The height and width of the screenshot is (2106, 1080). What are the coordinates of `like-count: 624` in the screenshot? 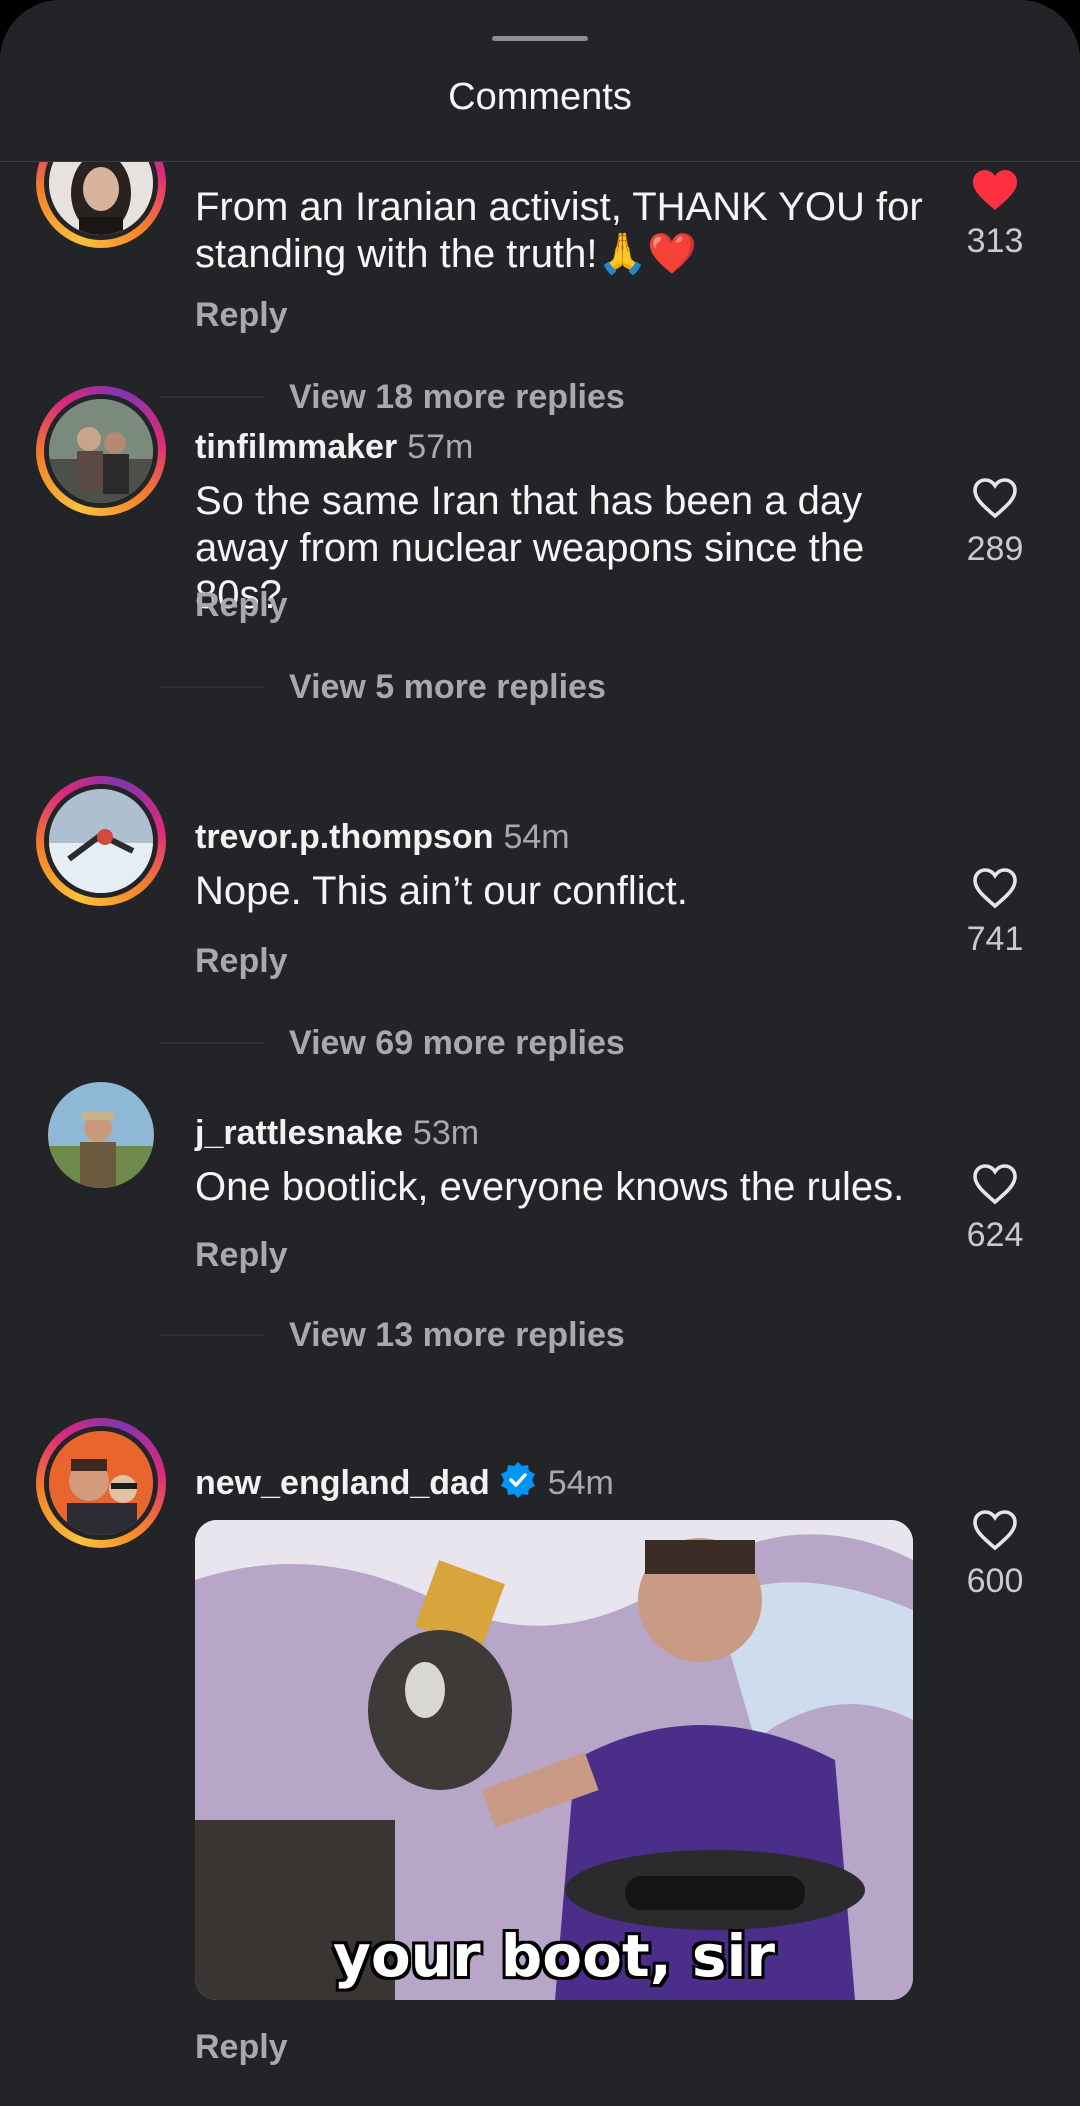 It's located at (995, 1235).